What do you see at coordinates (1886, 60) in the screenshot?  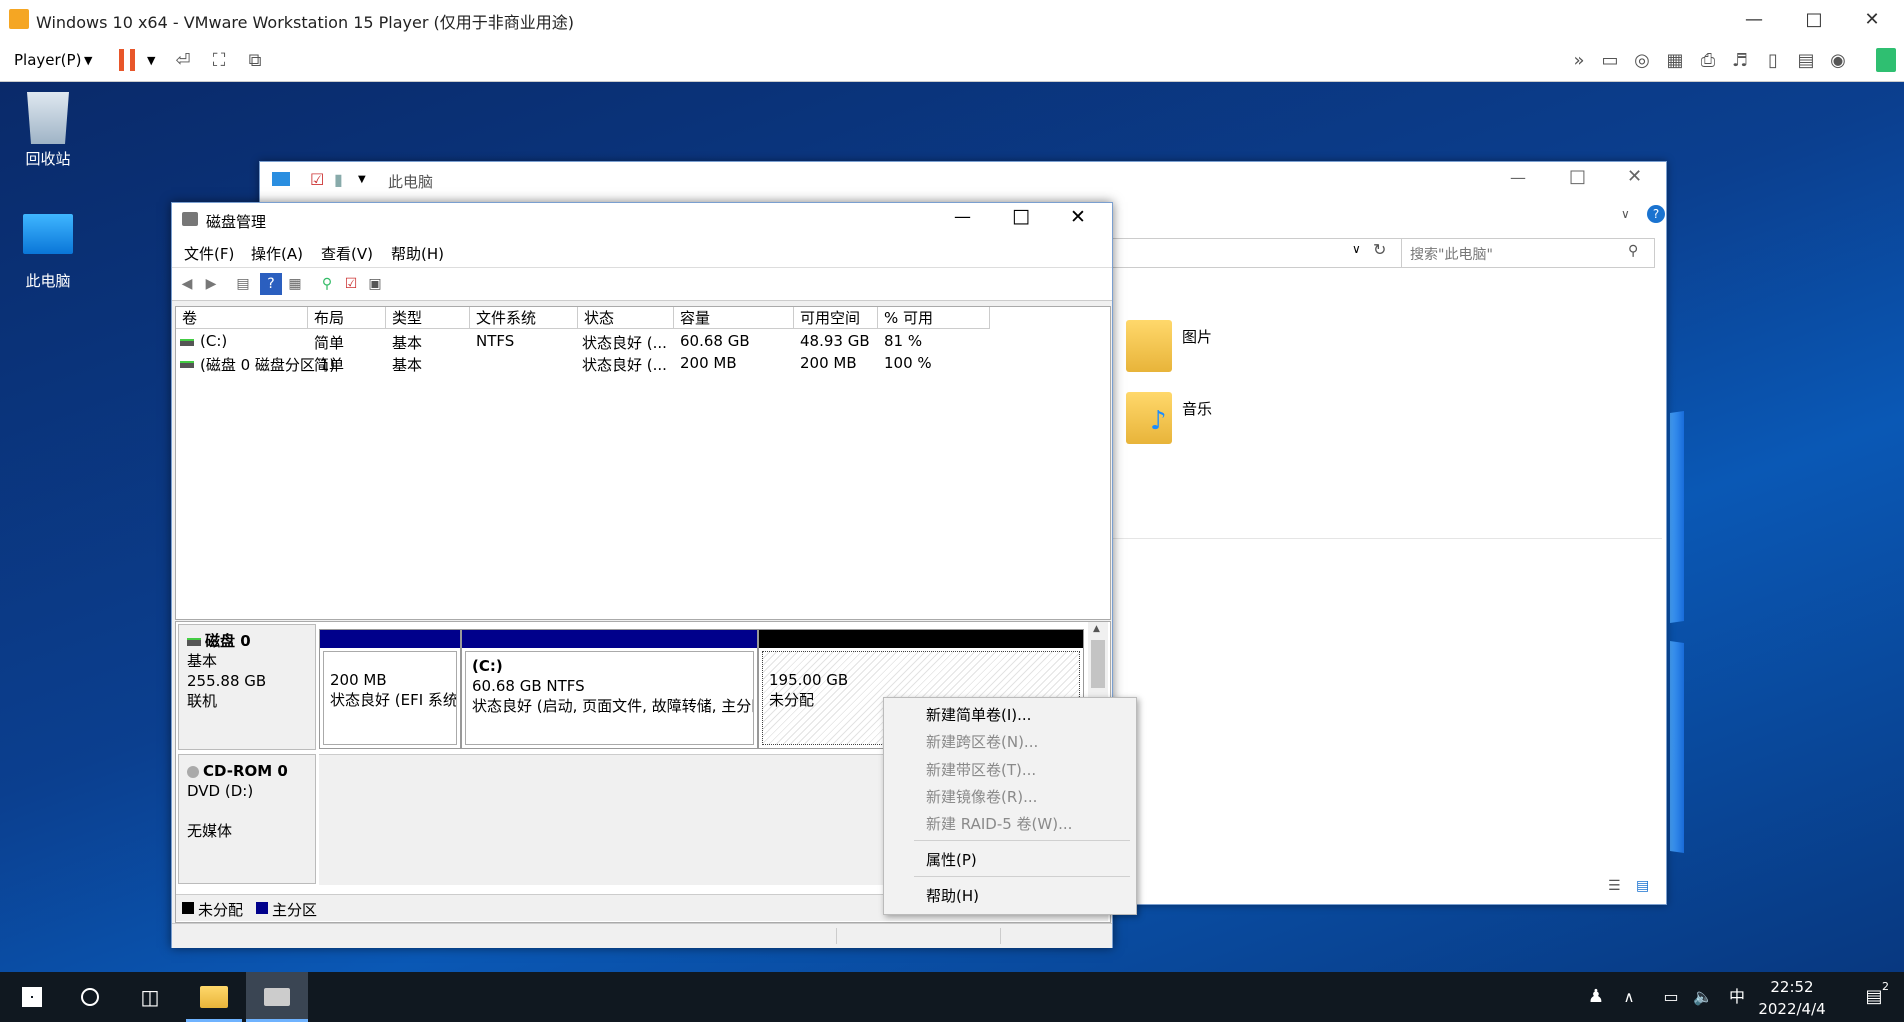 I see `message-icon` at bounding box center [1886, 60].